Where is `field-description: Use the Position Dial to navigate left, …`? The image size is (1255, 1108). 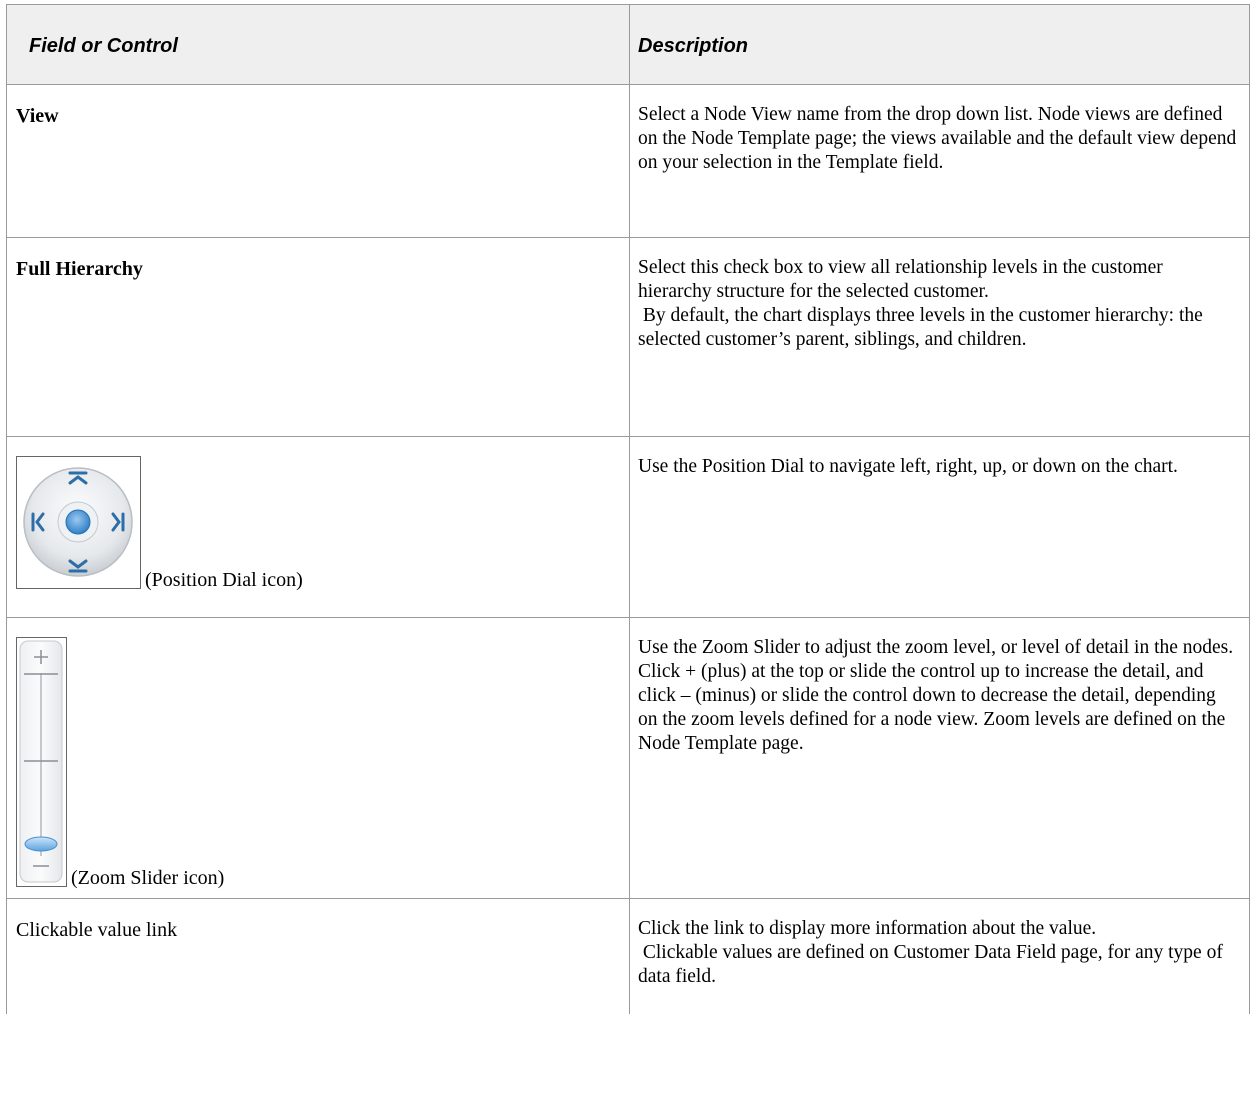 field-description: Use the Position Dial to navigate left, … is located at coordinates (908, 466).